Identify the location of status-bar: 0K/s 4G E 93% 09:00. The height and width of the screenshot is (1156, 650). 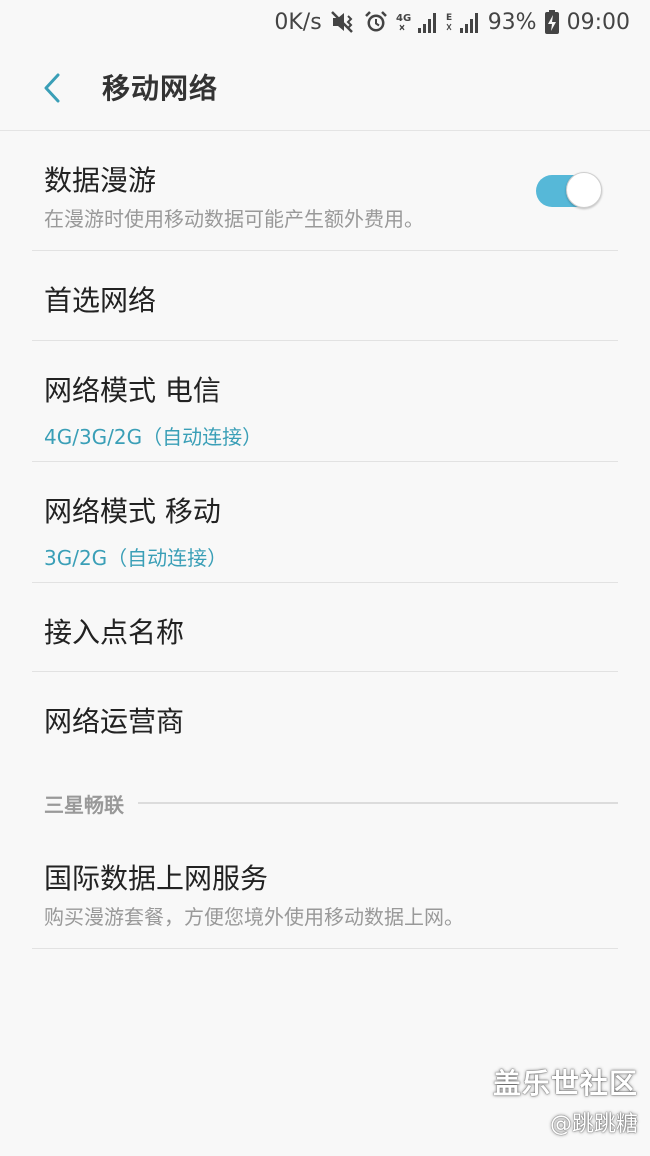
(325, 22).